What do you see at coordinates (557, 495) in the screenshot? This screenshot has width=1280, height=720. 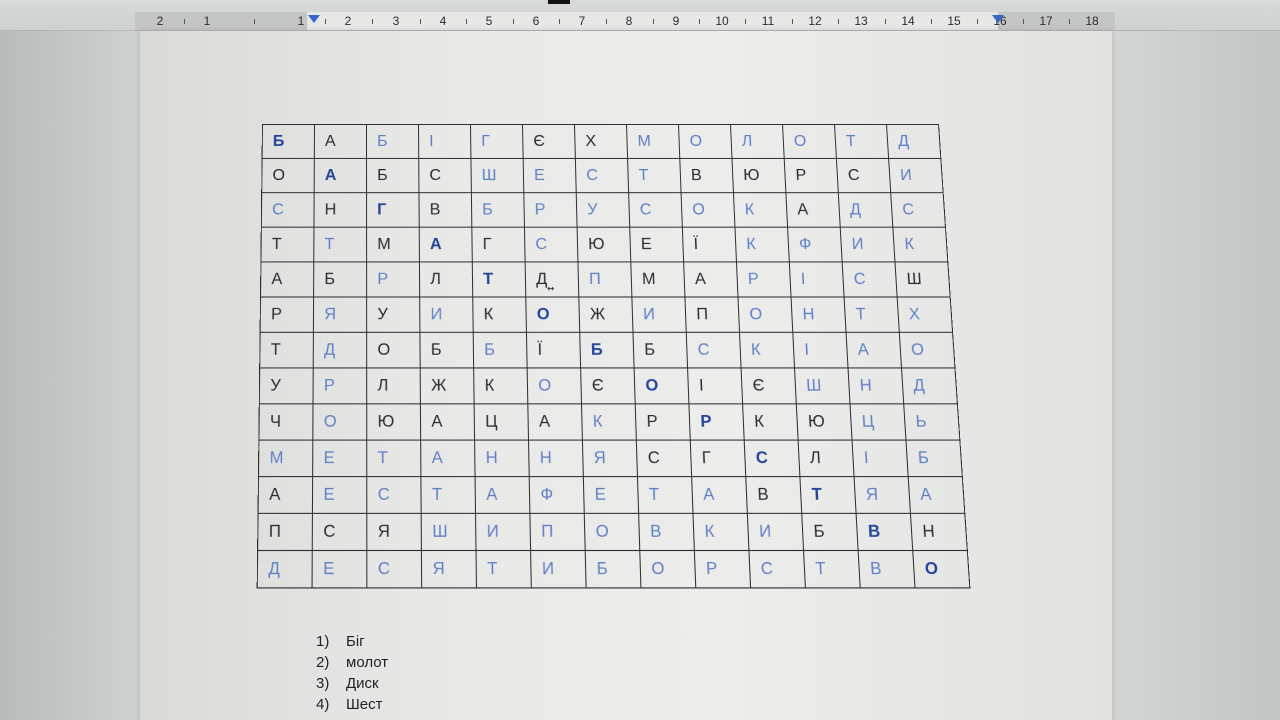 I see `grid-cell: Ф` at bounding box center [557, 495].